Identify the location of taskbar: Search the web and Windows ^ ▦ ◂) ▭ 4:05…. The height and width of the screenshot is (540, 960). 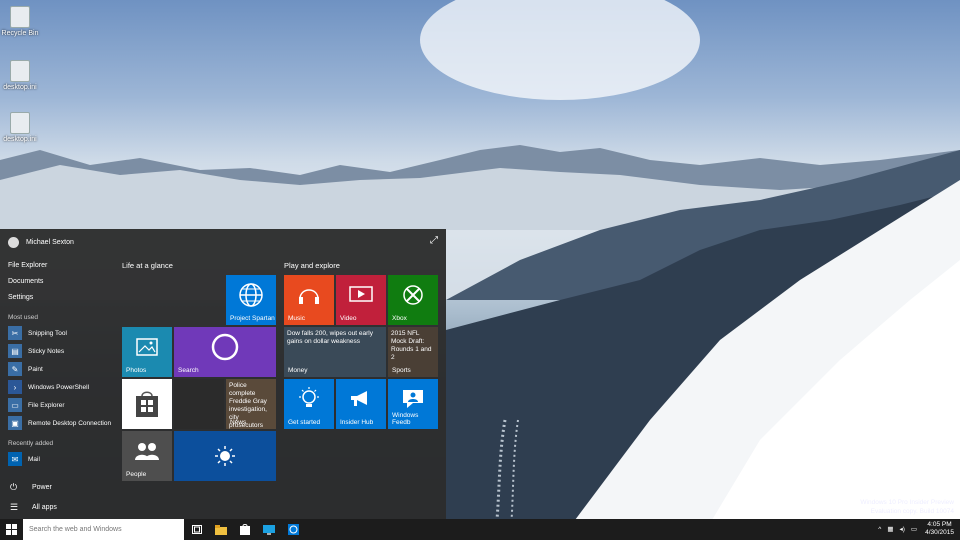
(480, 529).